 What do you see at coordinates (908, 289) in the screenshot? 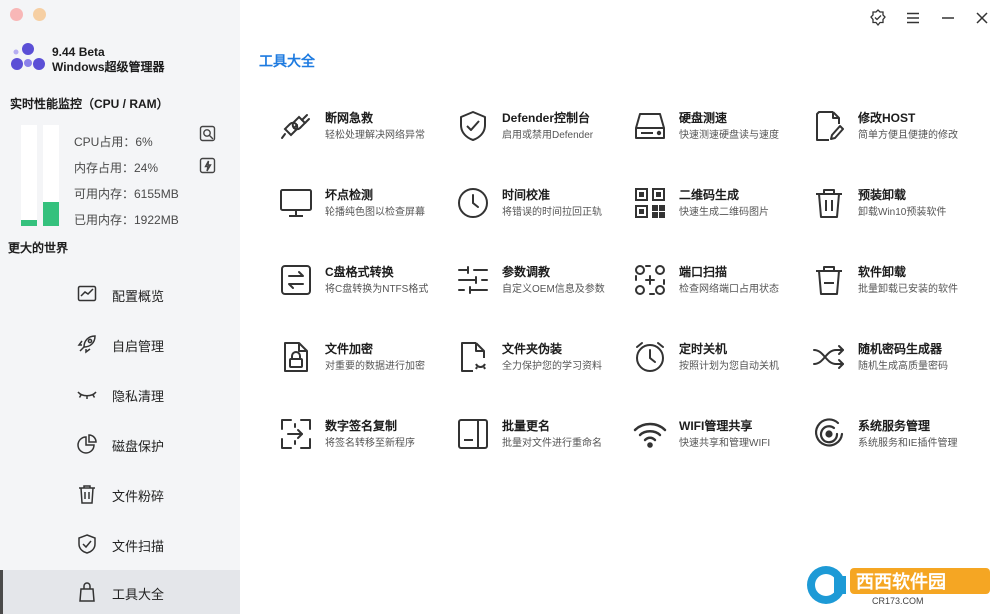
I see `tool-desc: 批量卸载已安装的软件` at bounding box center [908, 289].